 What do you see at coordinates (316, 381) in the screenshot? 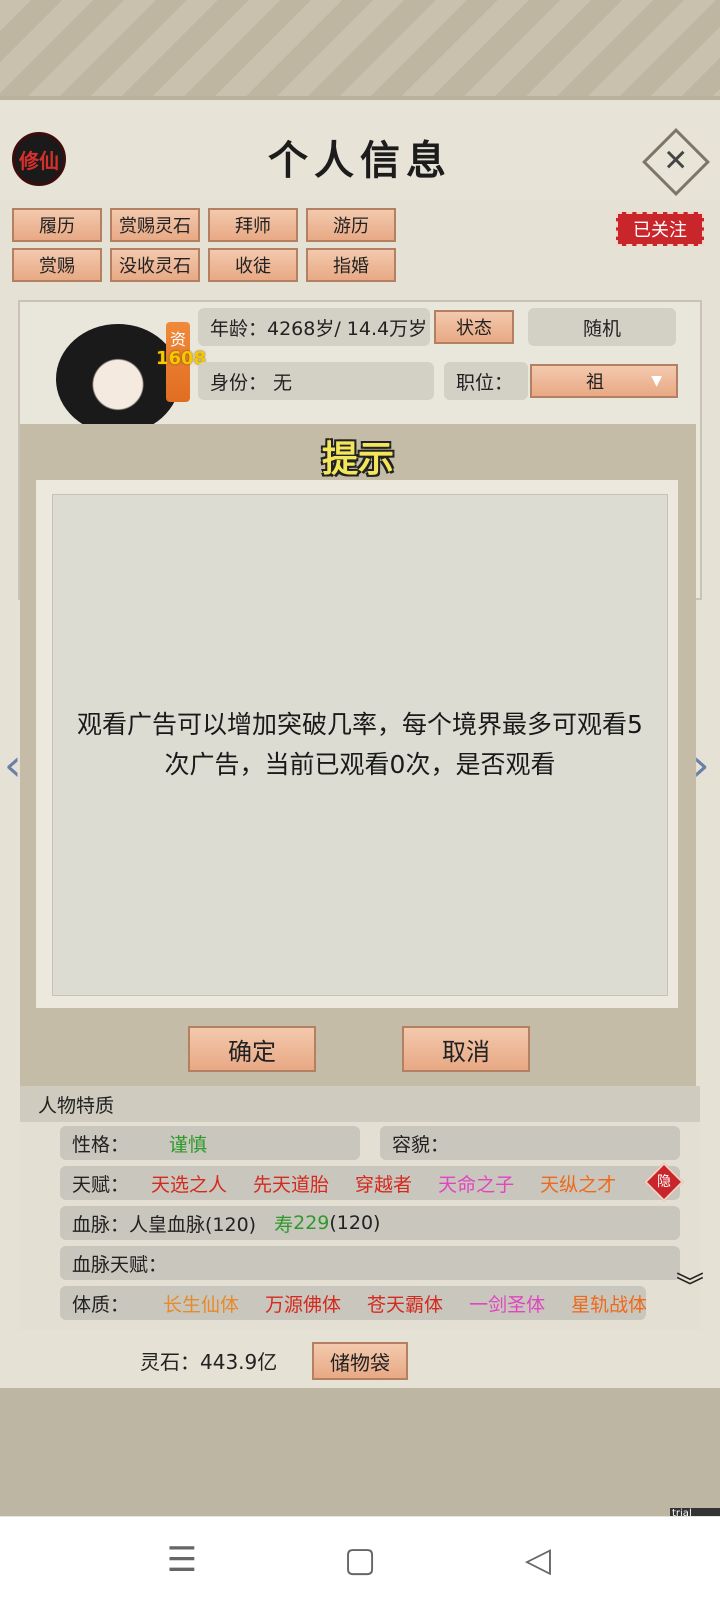
I see `identity-field: 身份： 无` at bounding box center [316, 381].